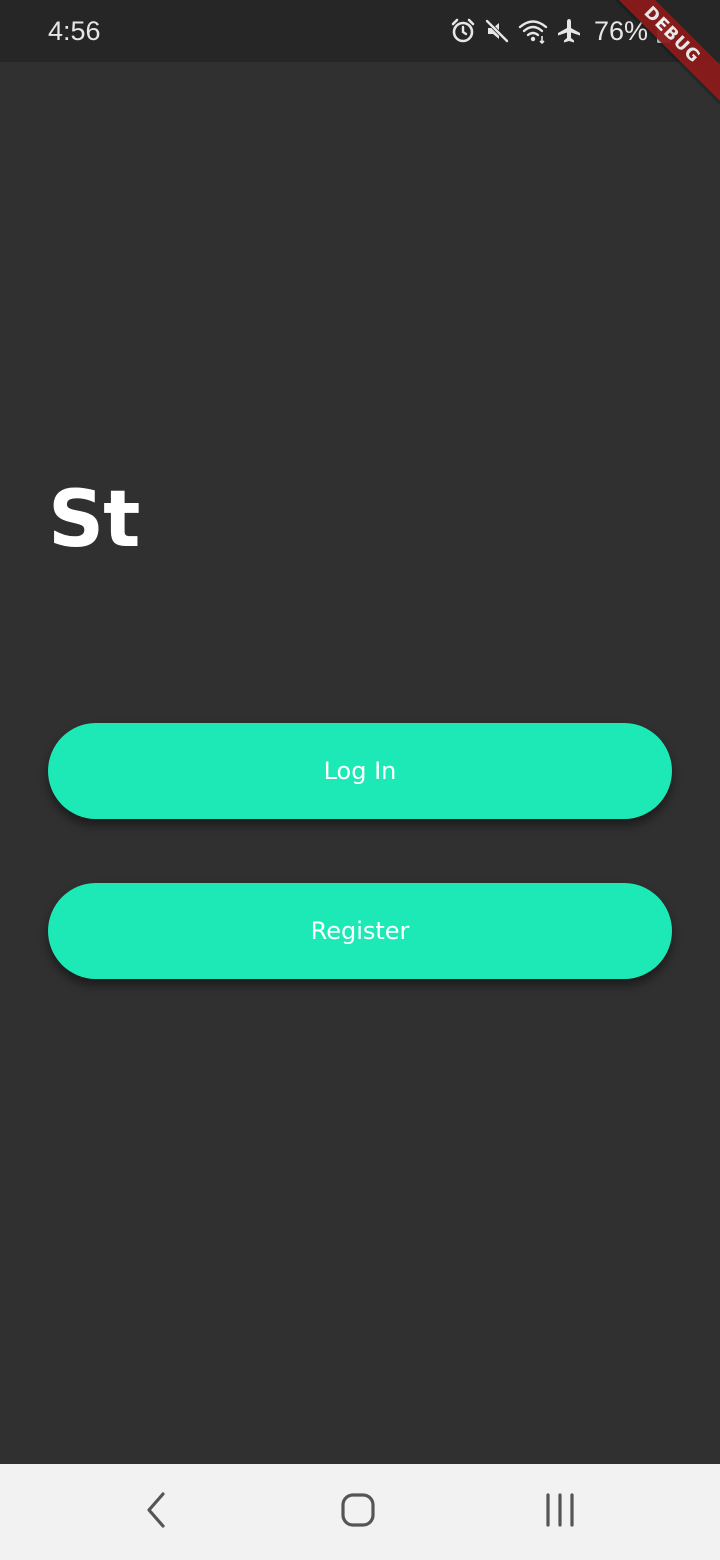  What do you see at coordinates (569, 31) in the screenshot?
I see `airplane-icon` at bounding box center [569, 31].